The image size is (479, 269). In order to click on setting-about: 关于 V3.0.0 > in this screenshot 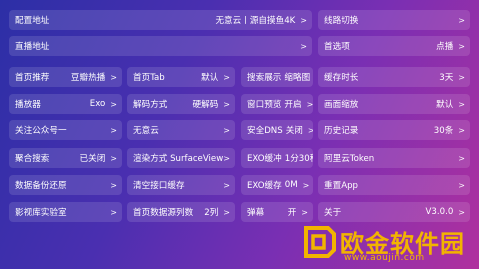, I will do `click(394, 212)`.